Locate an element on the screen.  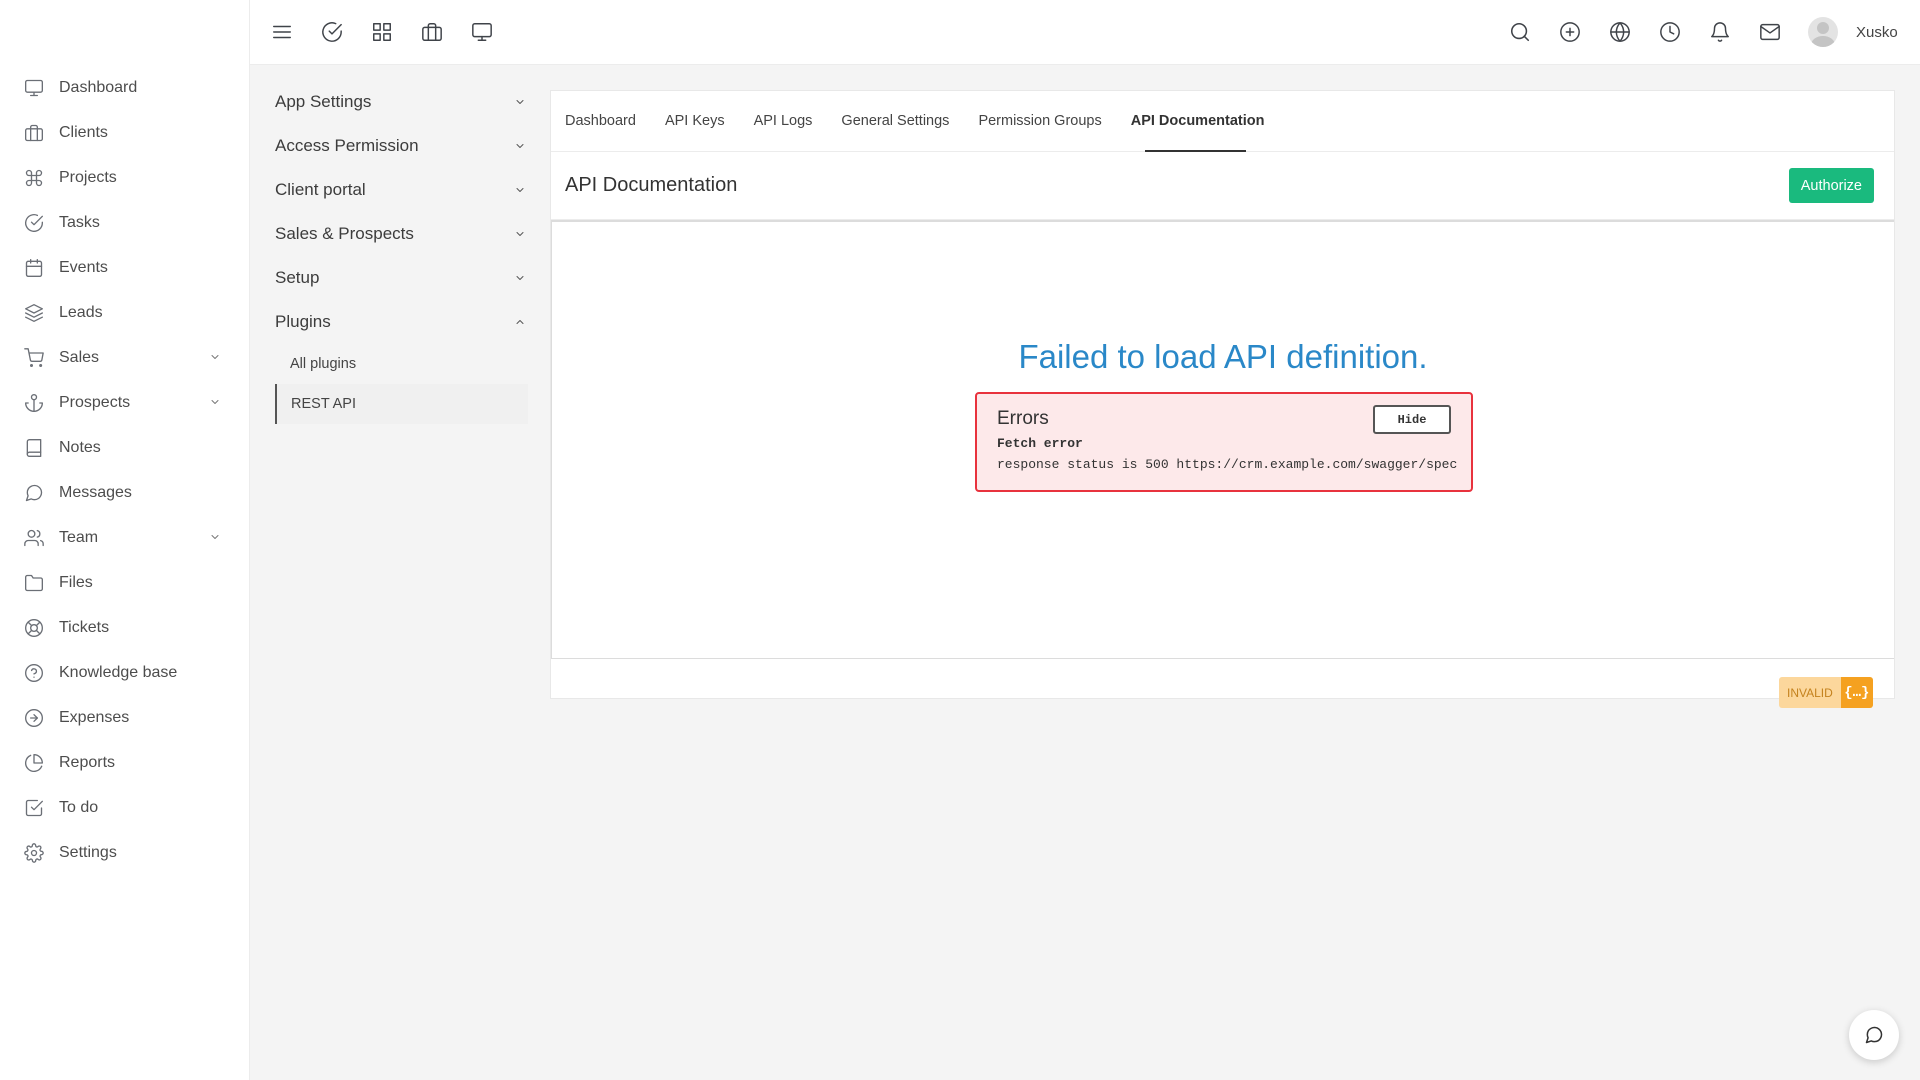
folder-icon is located at coordinates (34, 582).